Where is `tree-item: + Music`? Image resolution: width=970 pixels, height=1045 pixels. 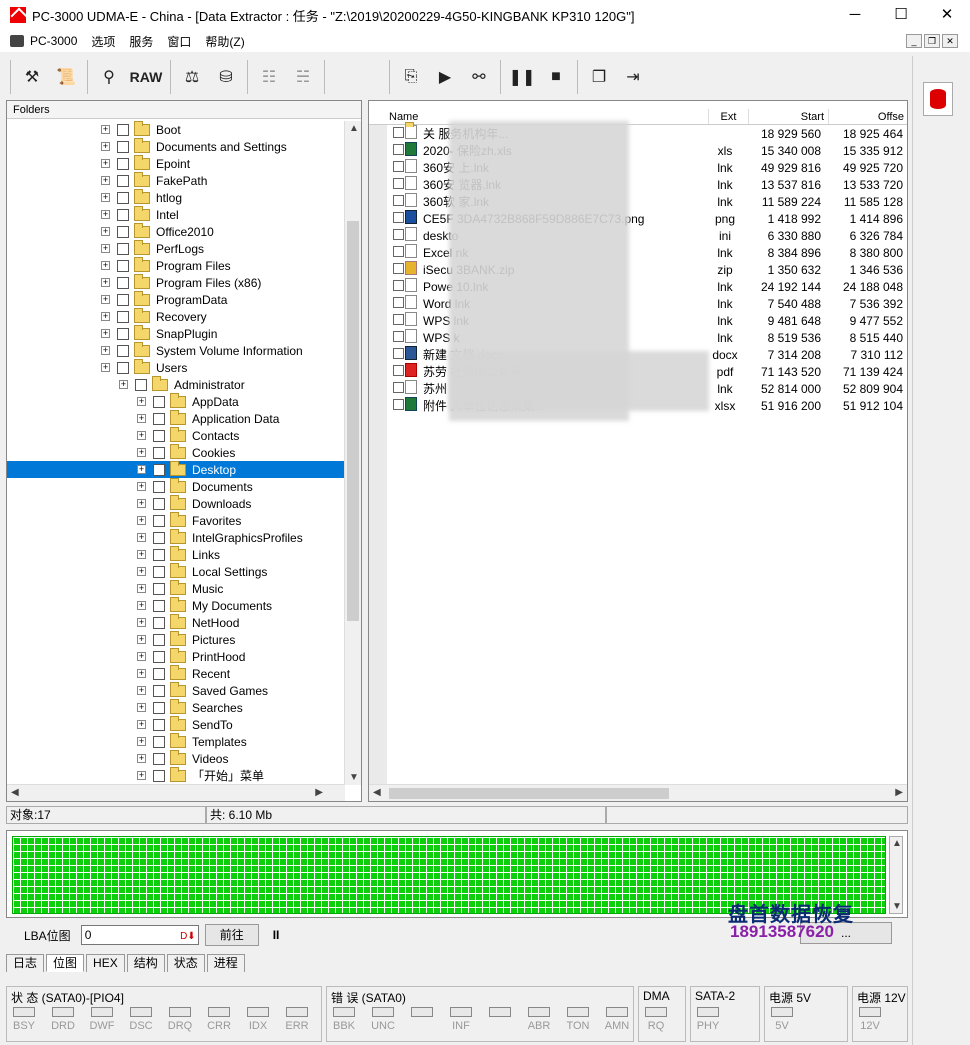
tree-item: + Music is located at coordinates (176, 588).